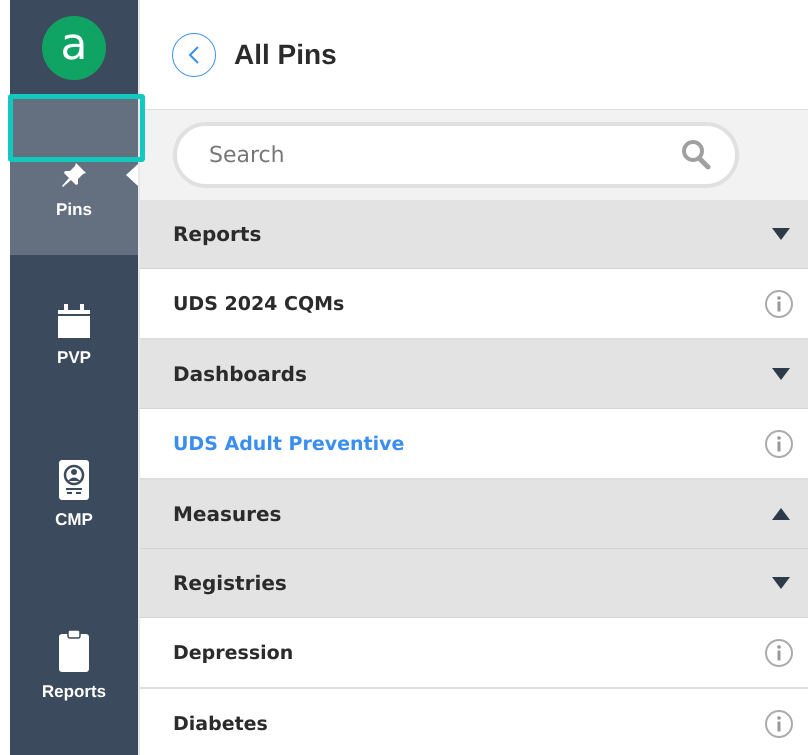 The image size is (808, 755). Describe the element at coordinates (474, 583) in the screenshot. I see `section-header: Registries` at that location.